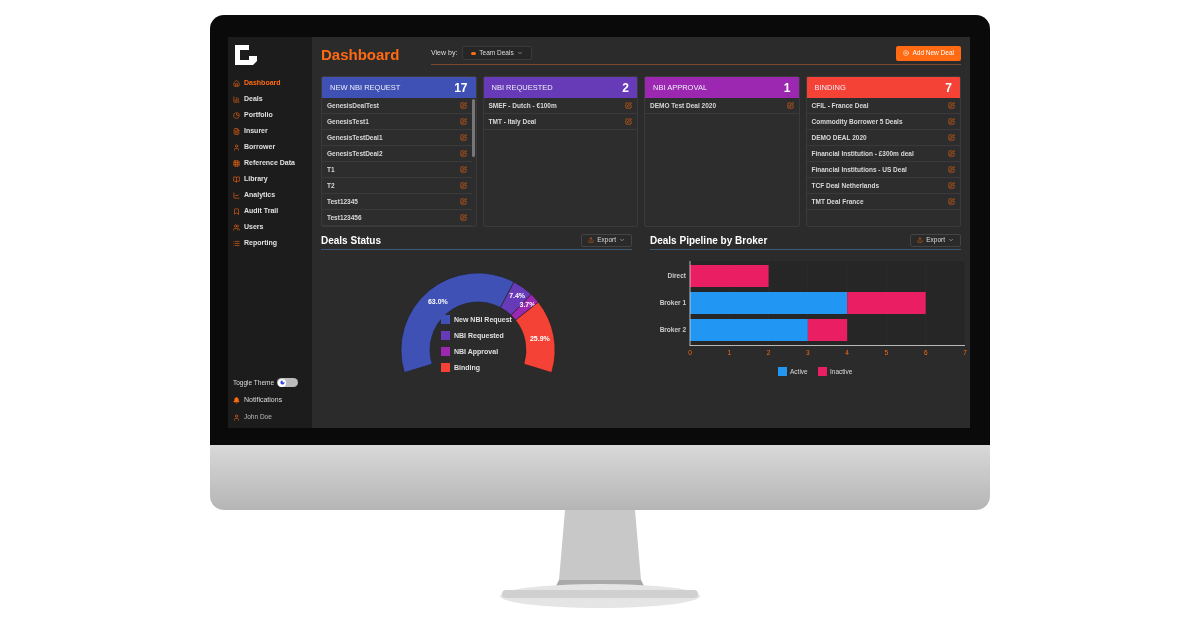  I want to click on moon-icon, so click(282, 382).